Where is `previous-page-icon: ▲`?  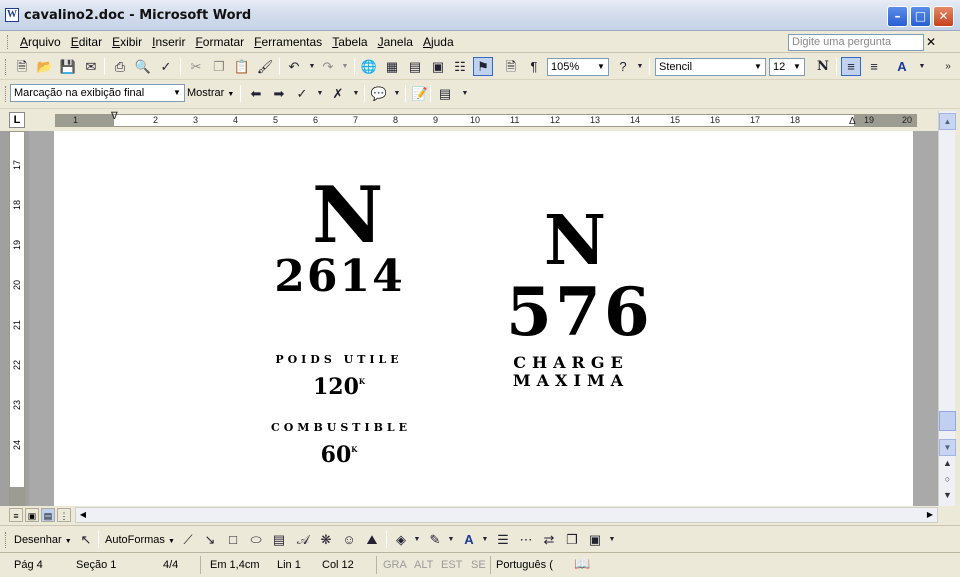 previous-page-icon: ▲ is located at coordinates (947, 465).